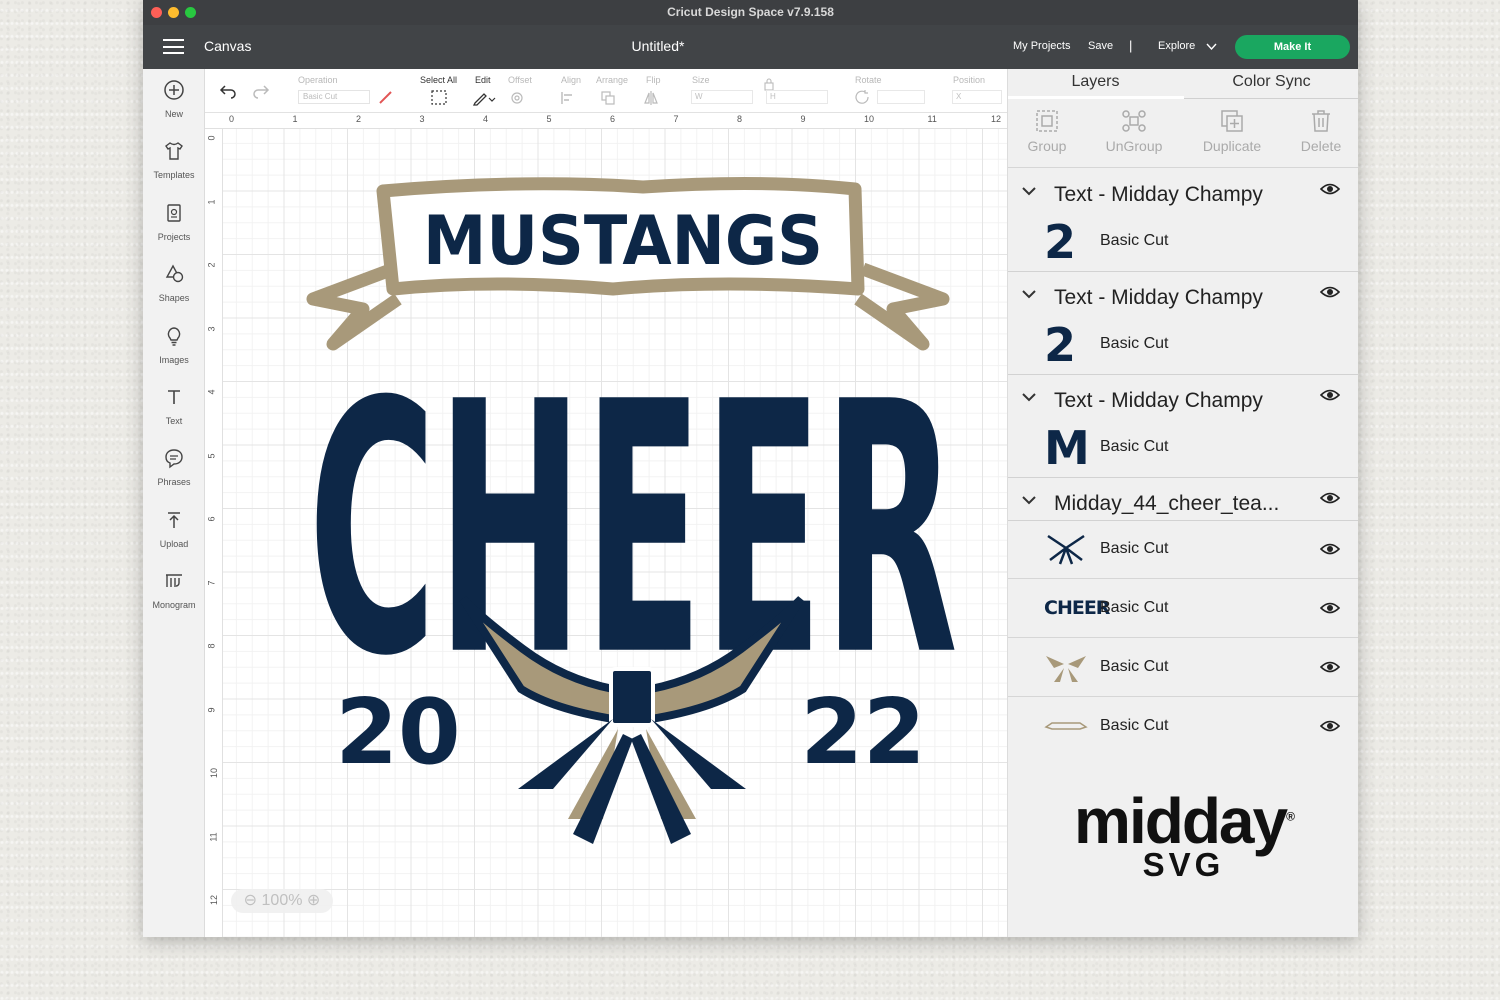  Describe the element at coordinates (1067, 448) in the screenshot. I see `layer-thumbnail: M` at that location.